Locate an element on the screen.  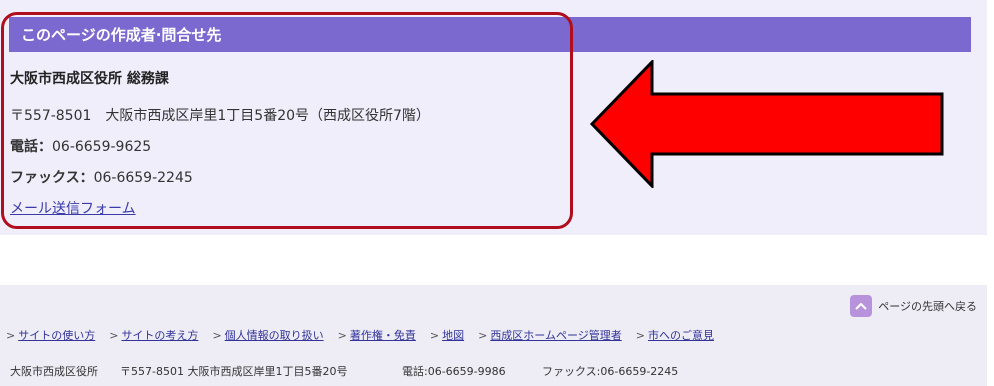
footer-link-label: 個人情報の取り扱い is located at coordinates (274, 335).